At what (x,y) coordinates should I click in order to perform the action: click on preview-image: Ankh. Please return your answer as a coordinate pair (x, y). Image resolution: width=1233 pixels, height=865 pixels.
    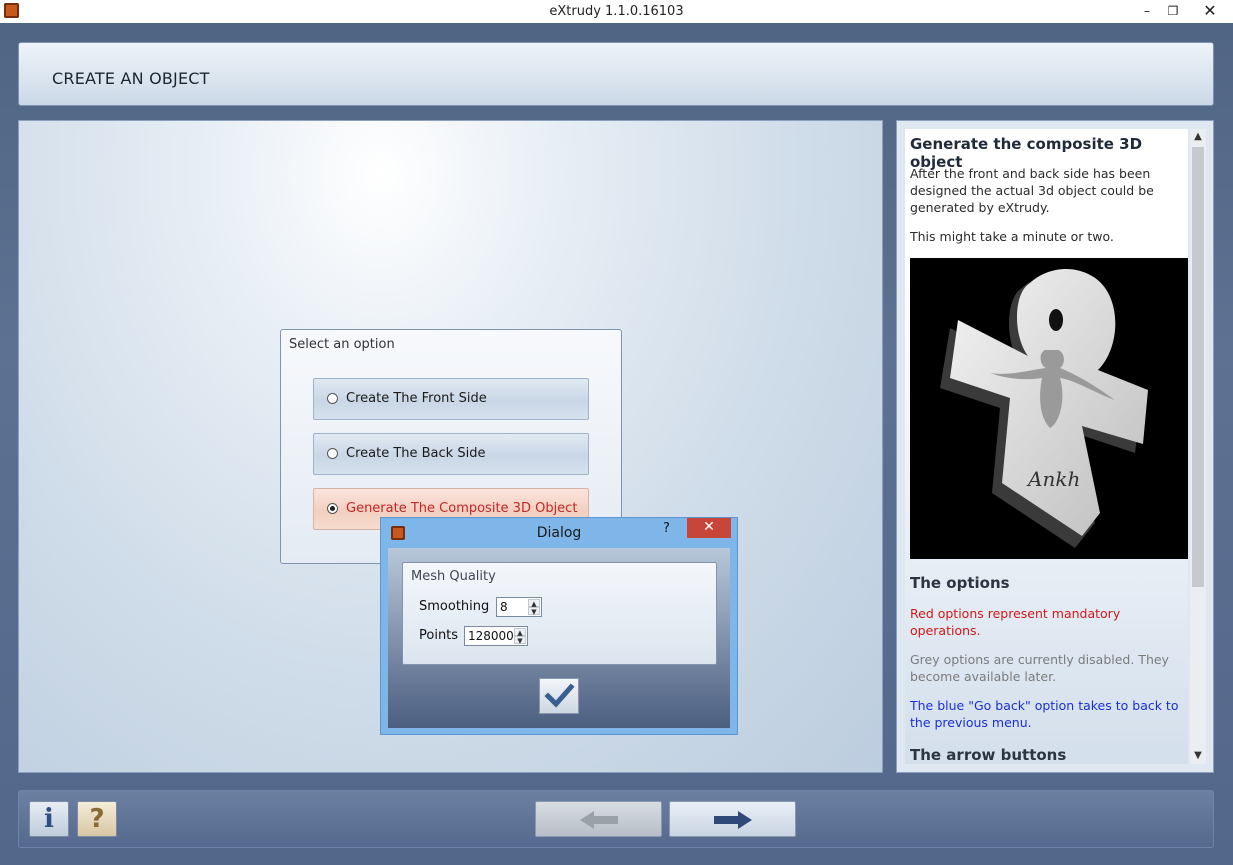
    Looking at the image, I should click on (1049, 408).